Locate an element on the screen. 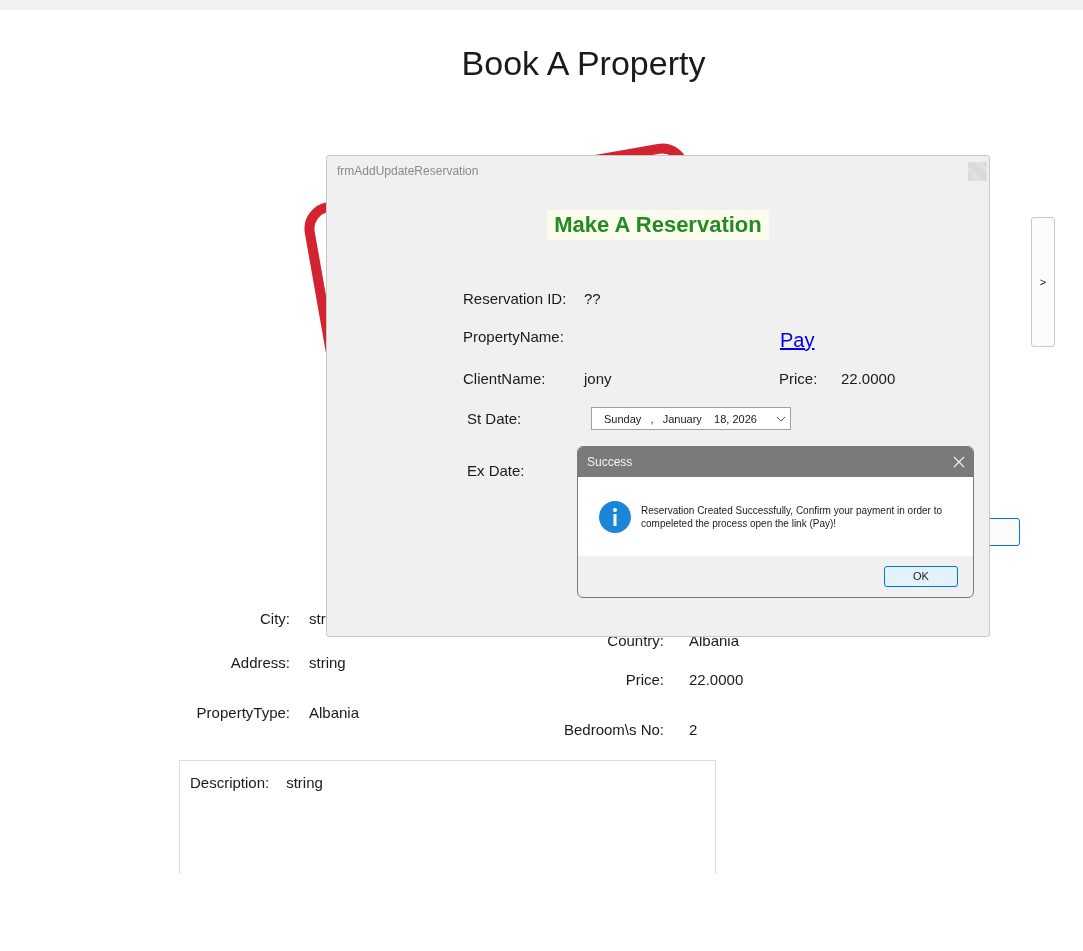 The image size is (1083, 951). next-button: > is located at coordinates (1043, 282).